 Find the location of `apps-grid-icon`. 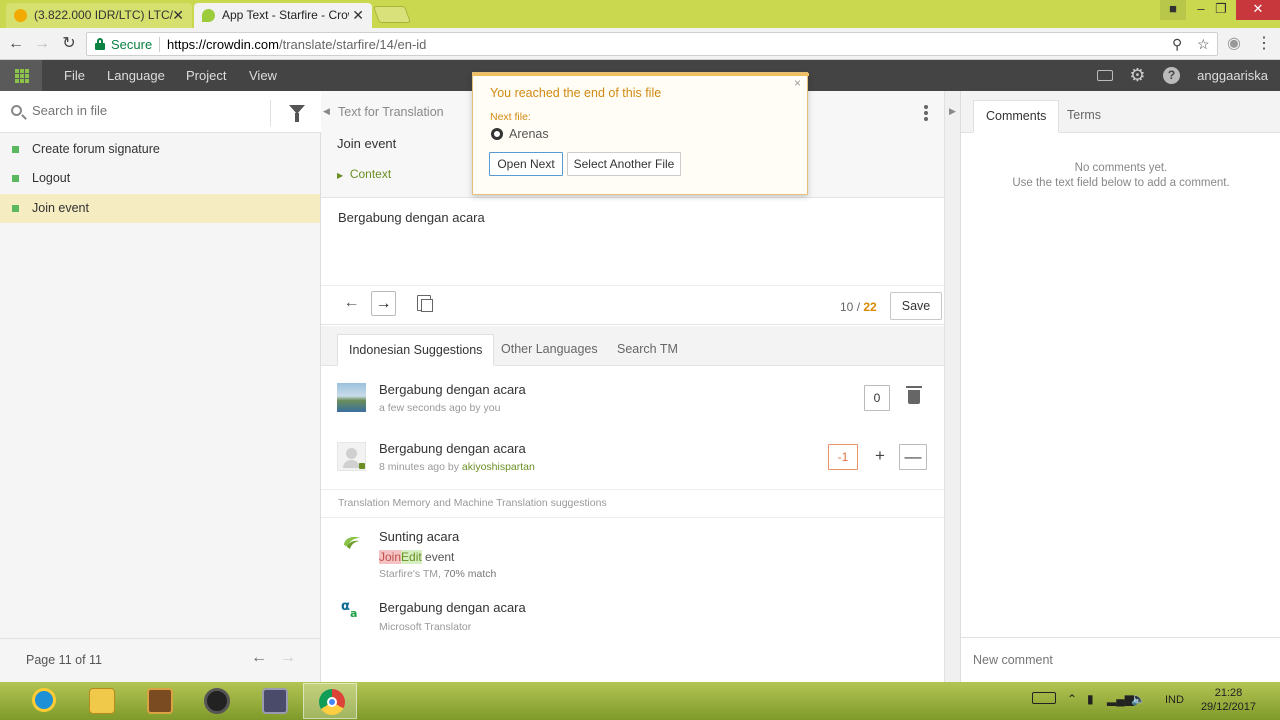

apps-grid-icon is located at coordinates (21, 75).